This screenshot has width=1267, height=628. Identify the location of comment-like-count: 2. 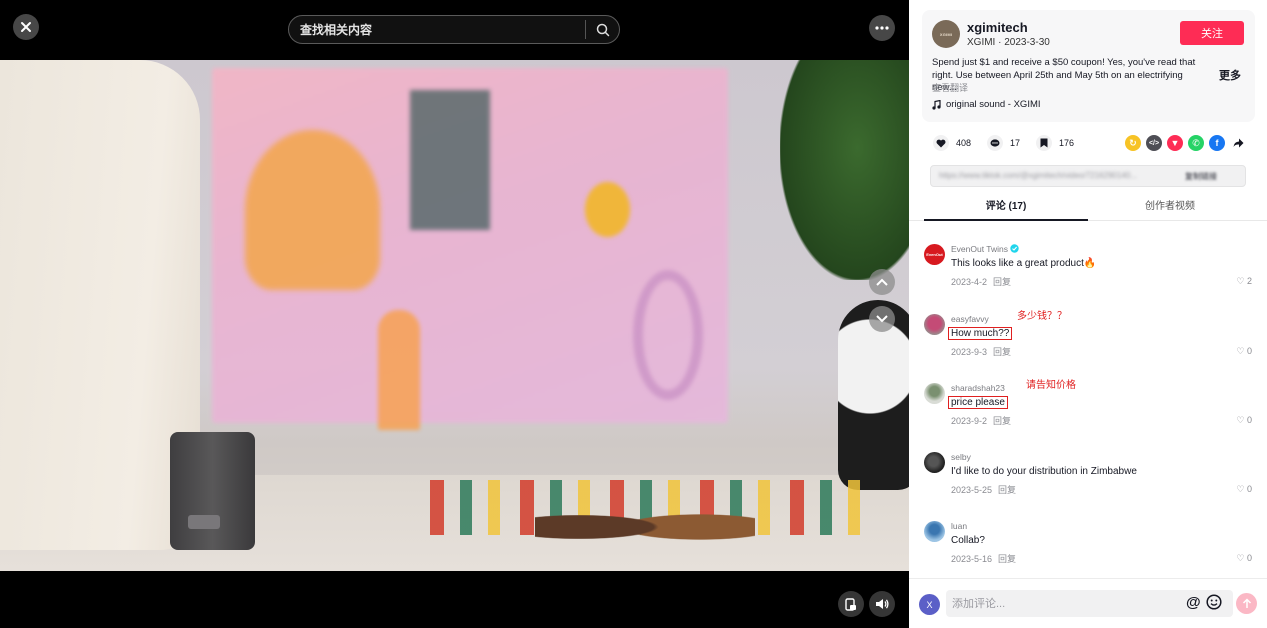
(1249, 281).